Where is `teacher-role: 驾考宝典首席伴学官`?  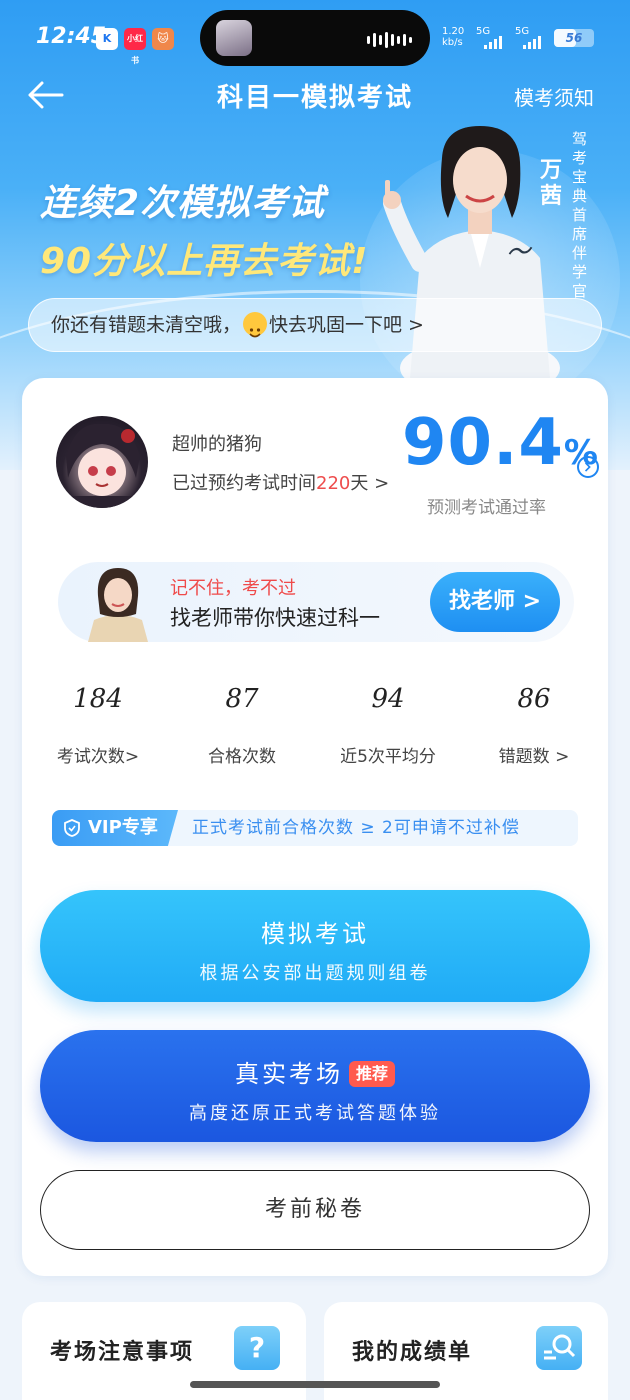 teacher-role: 驾考宝典首席伴学官 is located at coordinates (580, 215).